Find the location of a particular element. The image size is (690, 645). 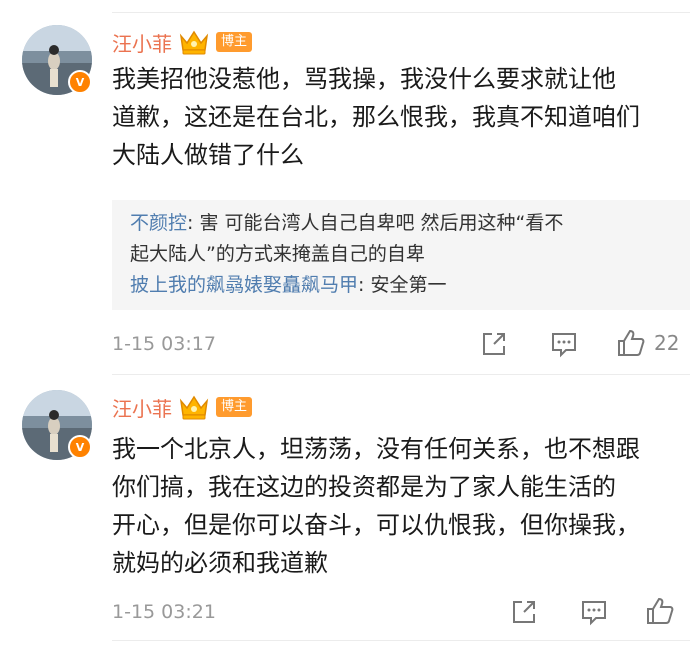

reply-author: 披上我的飙骉婊娶矗飙马甲 is located at coordinates (244, 285).